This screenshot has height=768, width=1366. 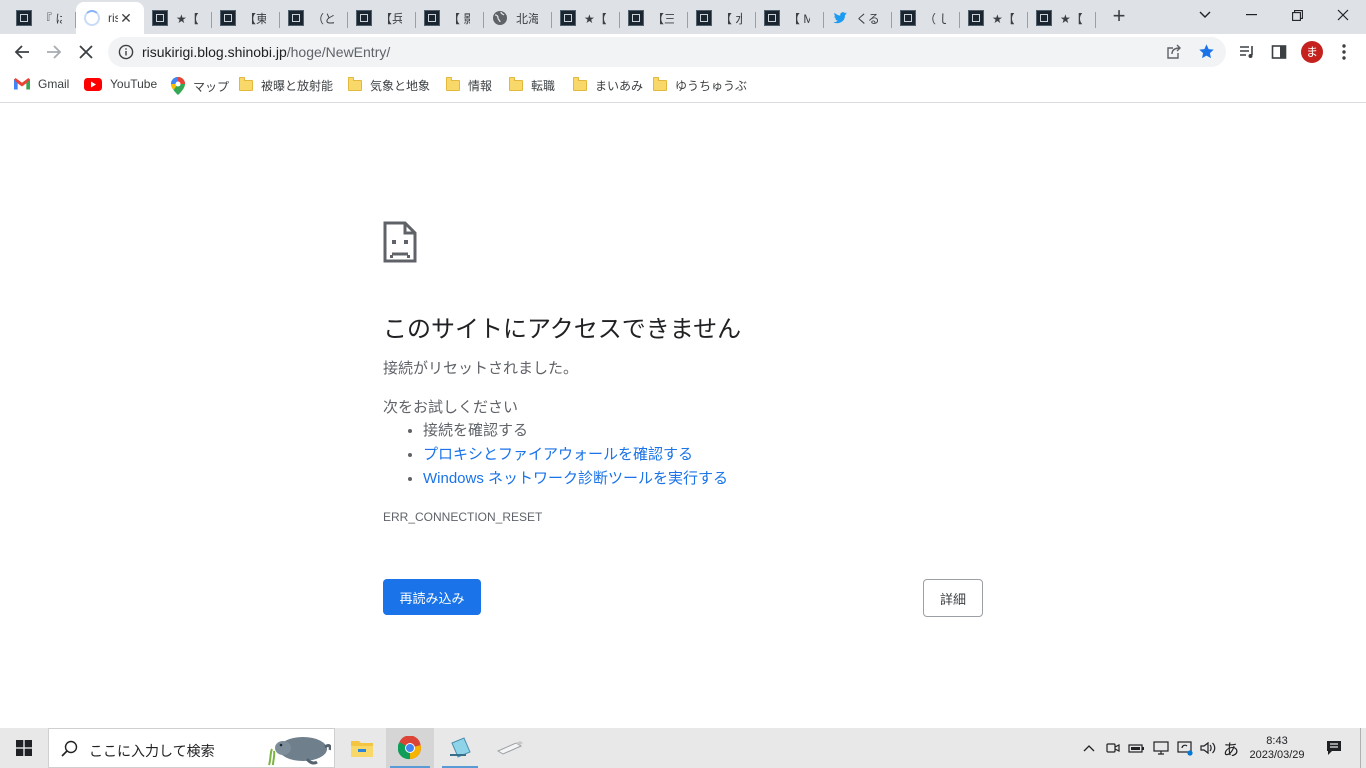 I want to click on show-desktop-button, so click(x=1363, y=748).